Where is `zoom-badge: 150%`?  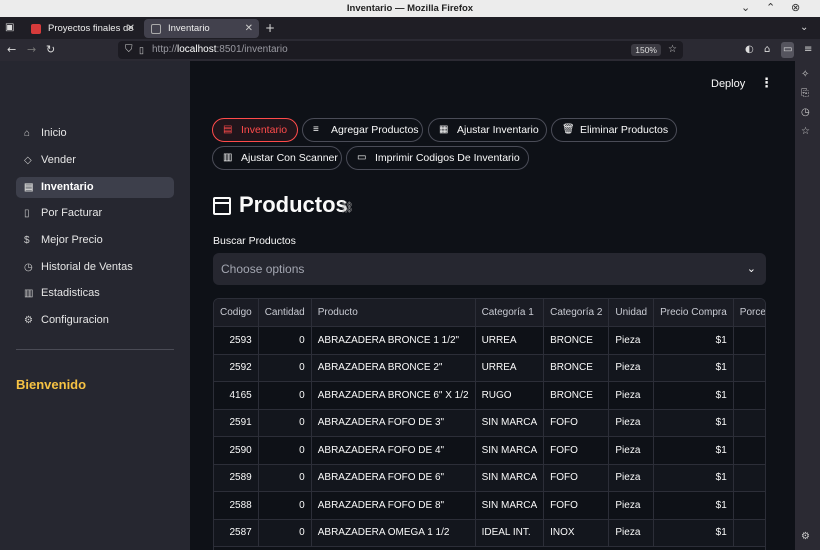
zoom-badge: 150% is located at coordinates (646, 50).